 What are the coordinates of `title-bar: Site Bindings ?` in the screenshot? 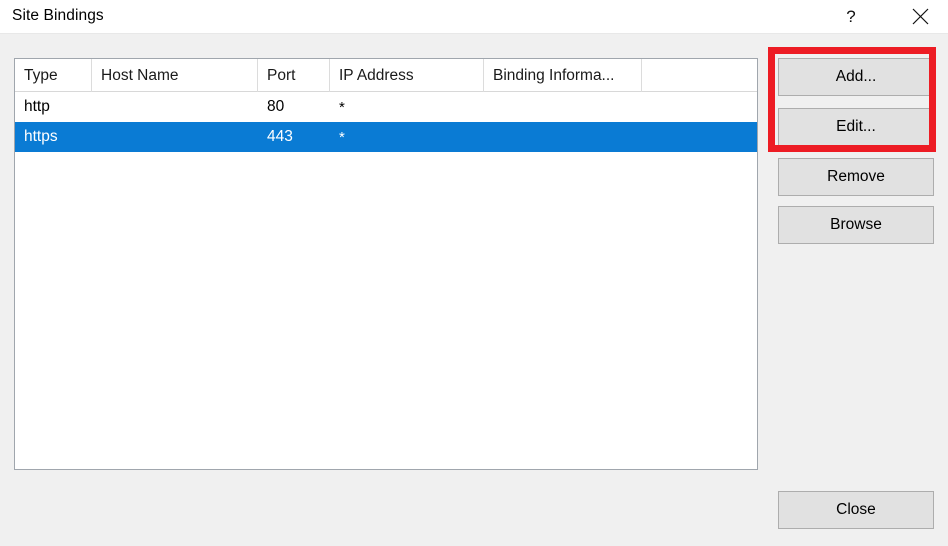 It's located at (474, 17).